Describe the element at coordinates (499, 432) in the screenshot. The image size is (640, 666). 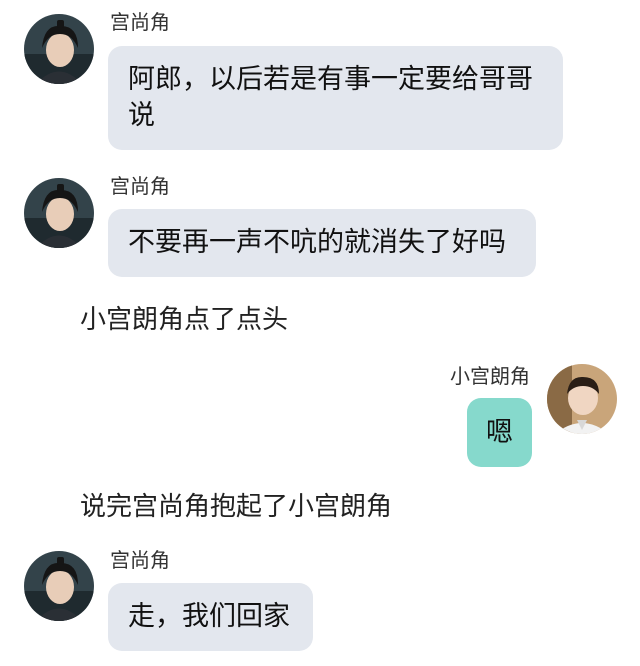
I see `message-bubble: 嗯` at that location.